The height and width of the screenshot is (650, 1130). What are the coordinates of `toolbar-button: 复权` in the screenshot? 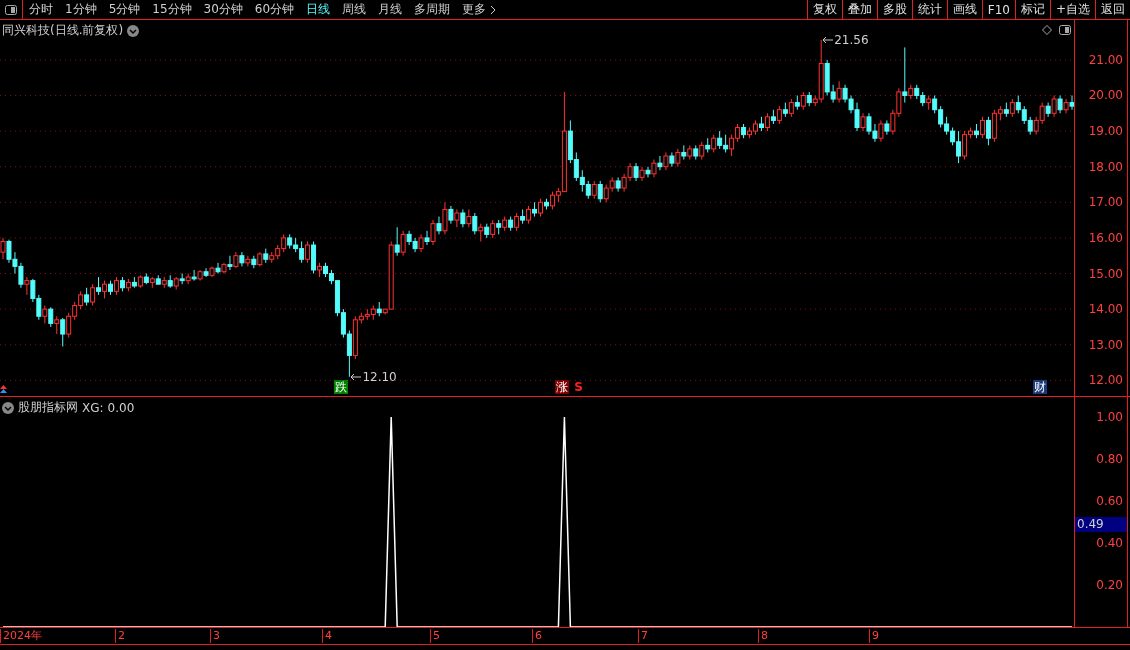 It's located at (824, 9).